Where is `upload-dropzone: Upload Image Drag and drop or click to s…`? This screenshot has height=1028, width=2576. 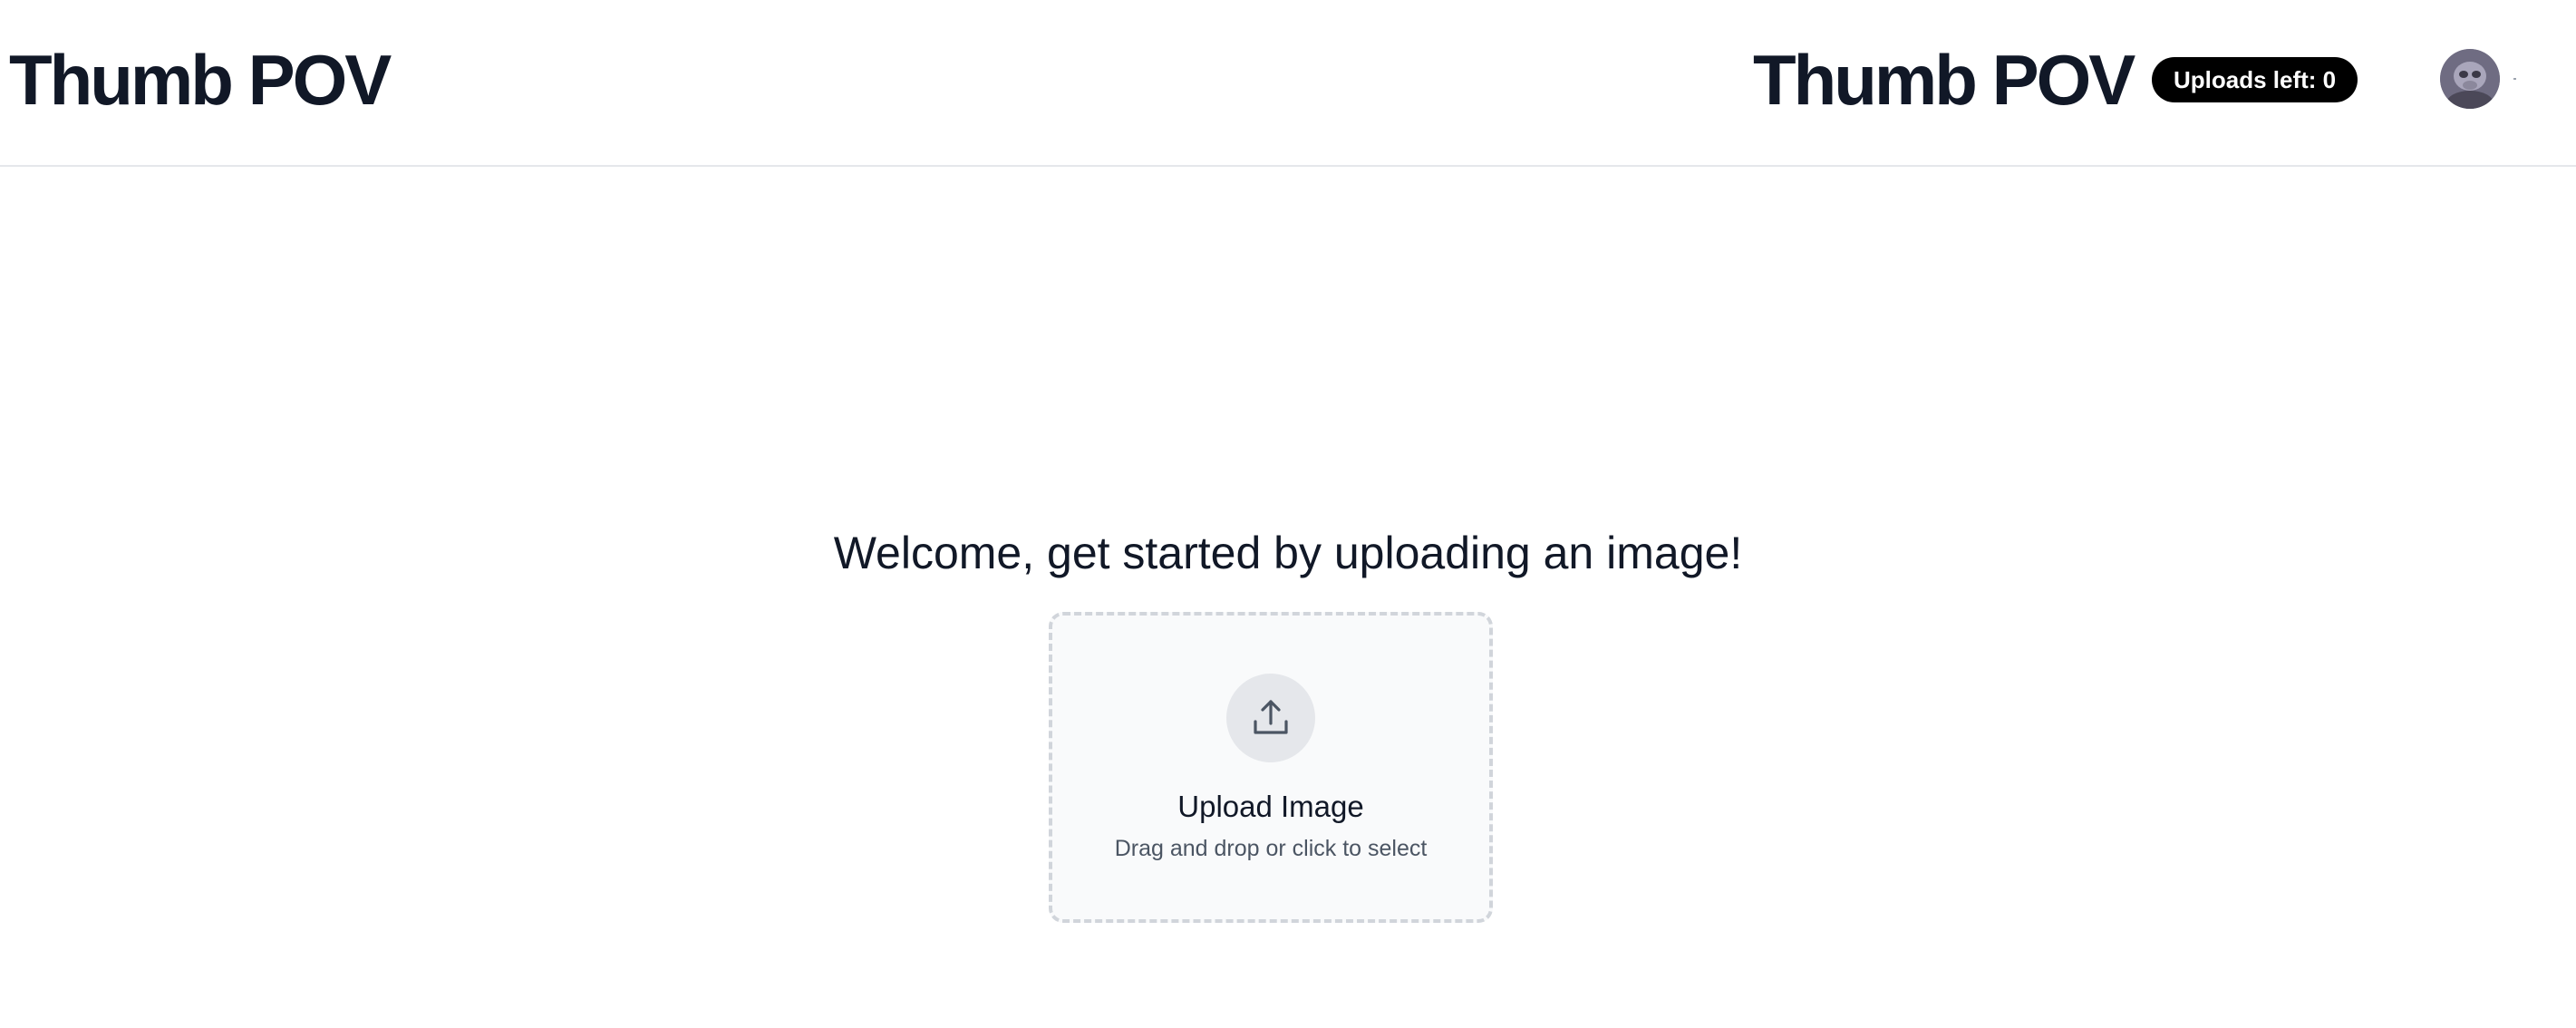 upload-dropzone: Upload Image Drag and drop or click to s… is located at coordinates (1271, 767).